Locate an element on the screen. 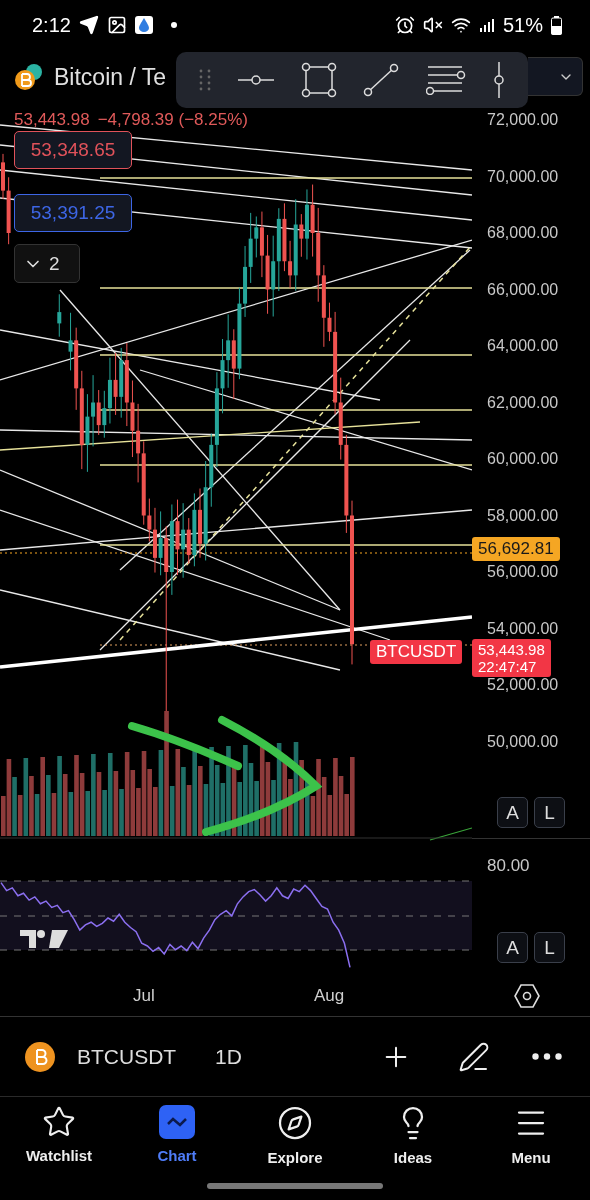 This screenshot has width=590, height=1200. app-icon is located at coordinates (143, 25).